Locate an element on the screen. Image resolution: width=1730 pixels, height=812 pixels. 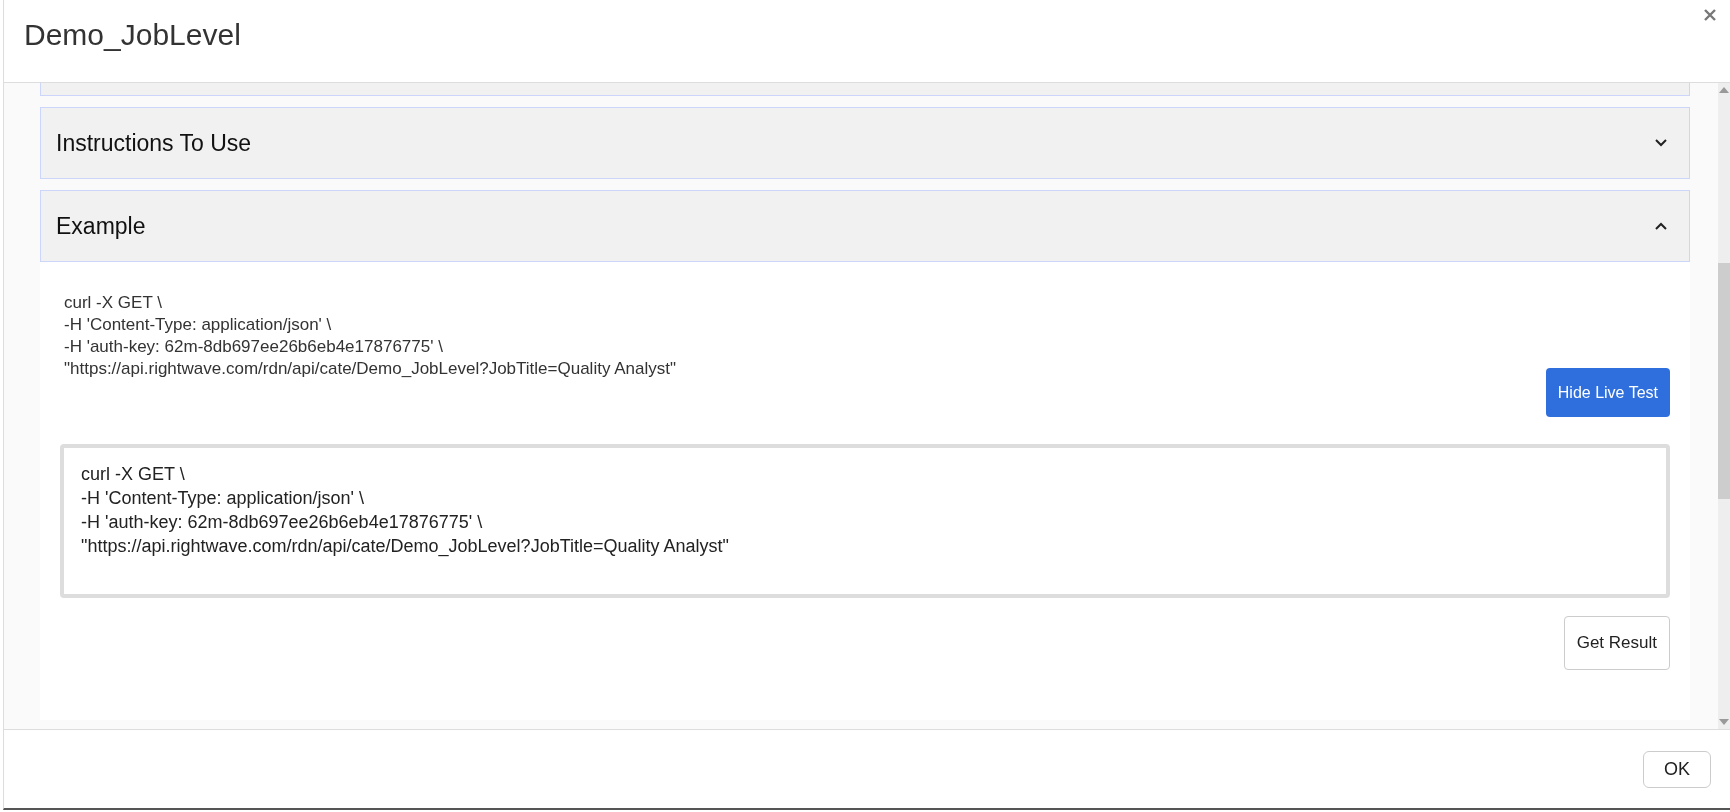
scrollbar is located at coordinates (1724, 406).